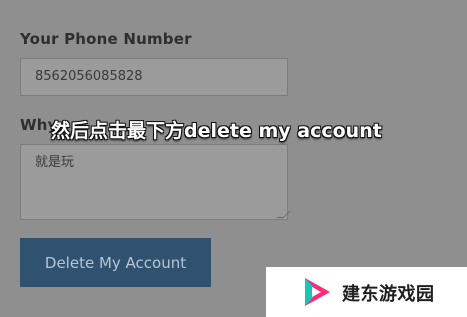 Image resolution: width=467 pixels, height=317 pixels. What do you see at coordinates (216, 131) in the screenshot?
I see `video-subtitle: 然后点击最下方delete my account` at bounding box center [216, 131].